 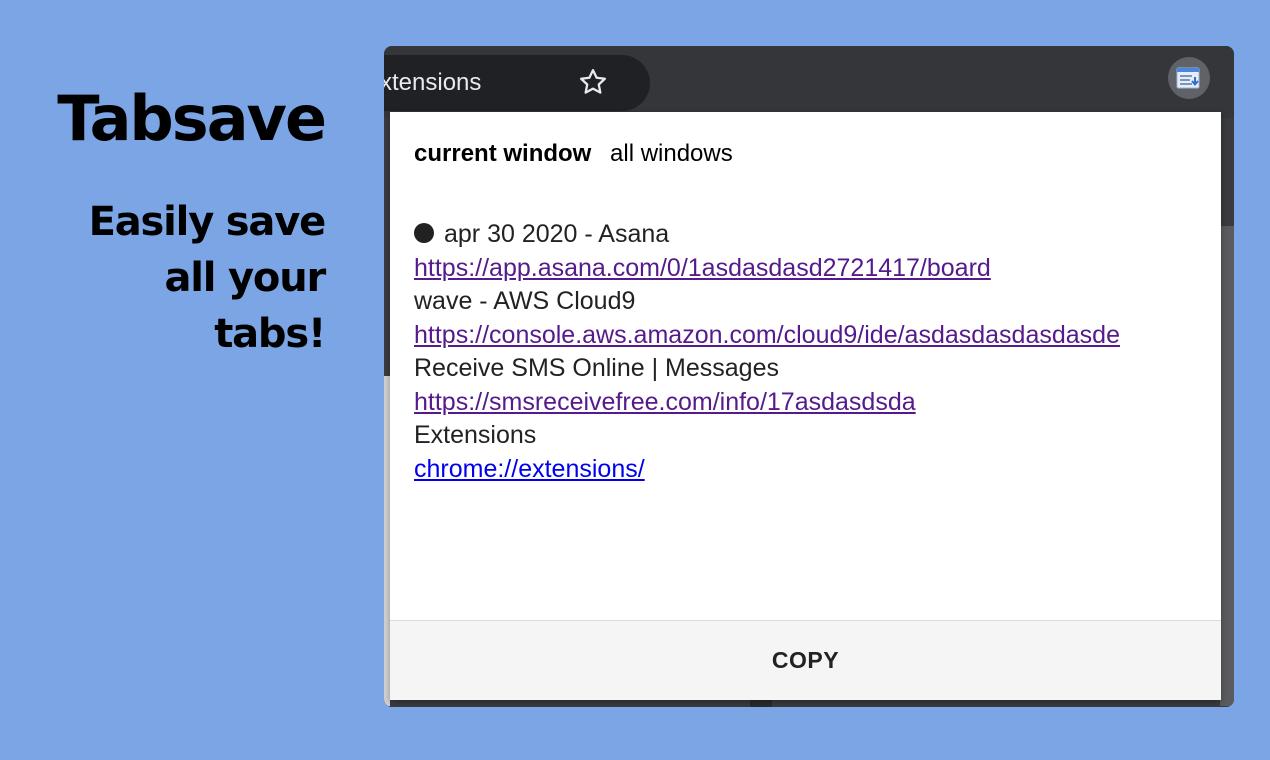 What do you see at coordinates (207, 222) in the screenshot?
I see `tagline-line-1: Easily save` at bounding box center [207, 222].